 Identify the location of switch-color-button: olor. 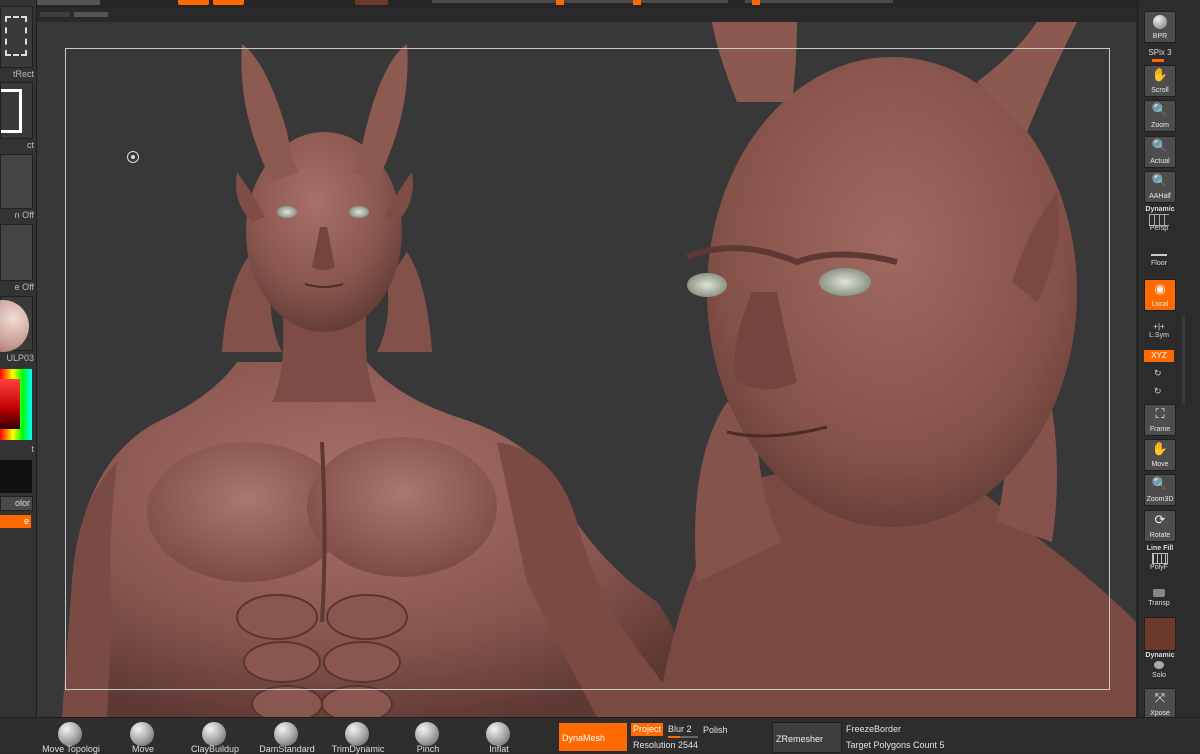
(16, 503).